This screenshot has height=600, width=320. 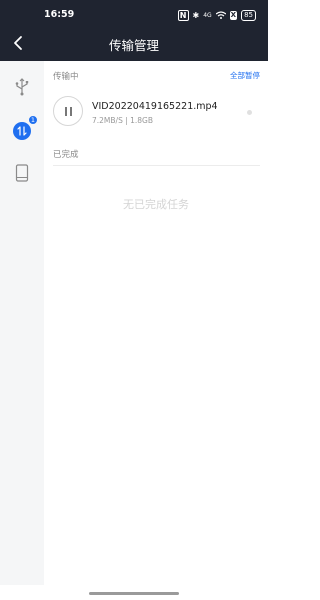 I want to click on usb-icon, so click(x=22, y=87).